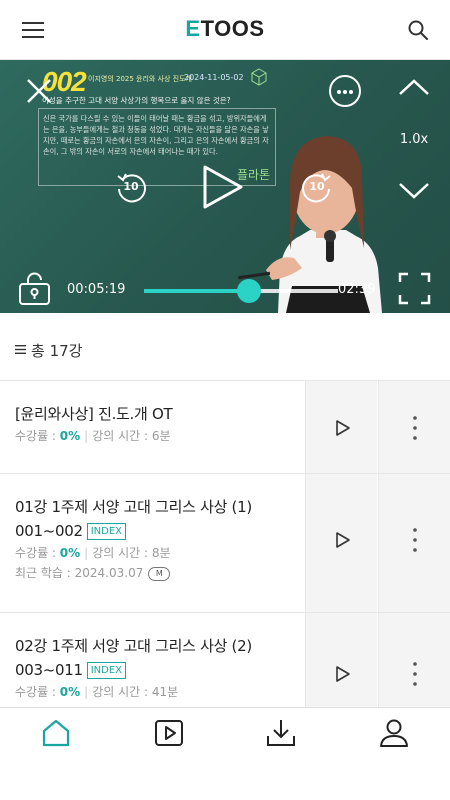 The image size is (450, 800). I want to click on rewind-10-button: 10, so click(131, 187).